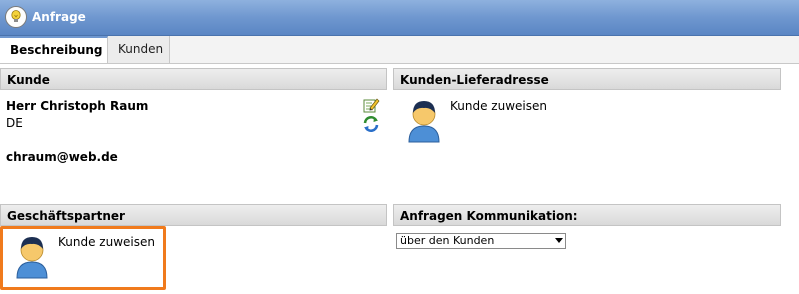  Describe the element at coordinates (447, 240) in the screenshot. I see `communication-select-value: über den Kunden` at that location.